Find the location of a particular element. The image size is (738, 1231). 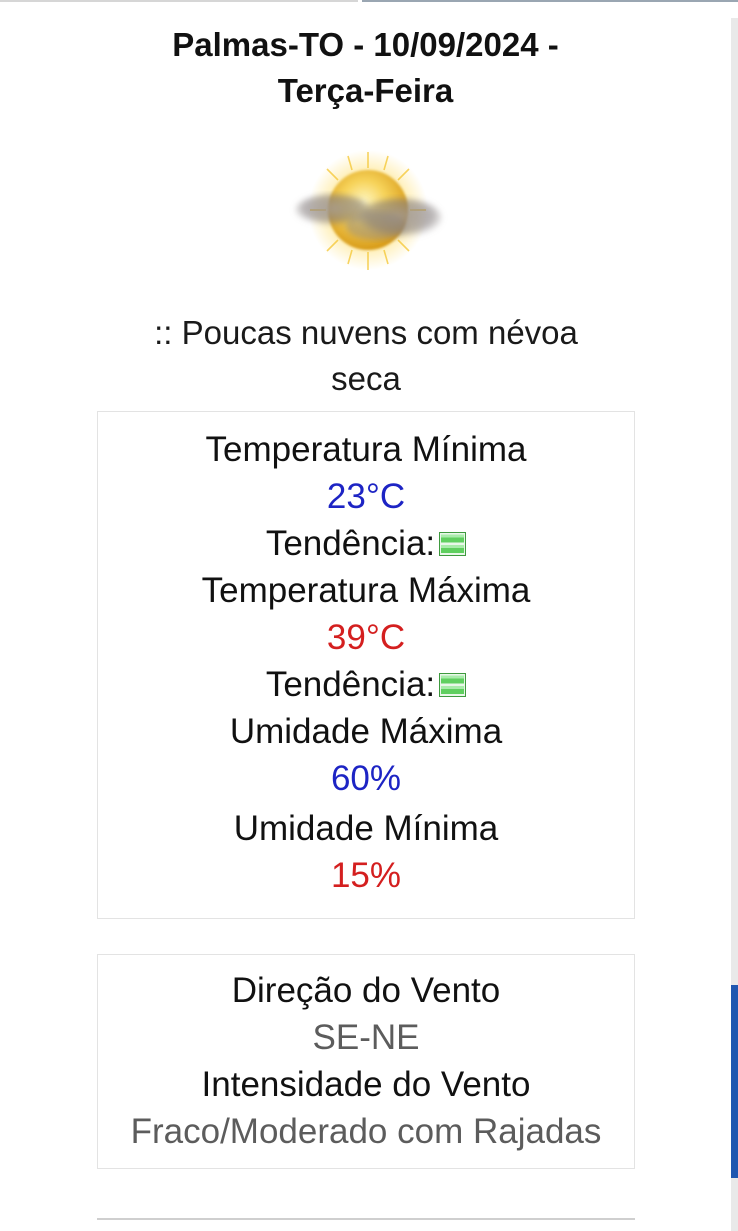

bottom-divider is located at coordinates (366, 1219).